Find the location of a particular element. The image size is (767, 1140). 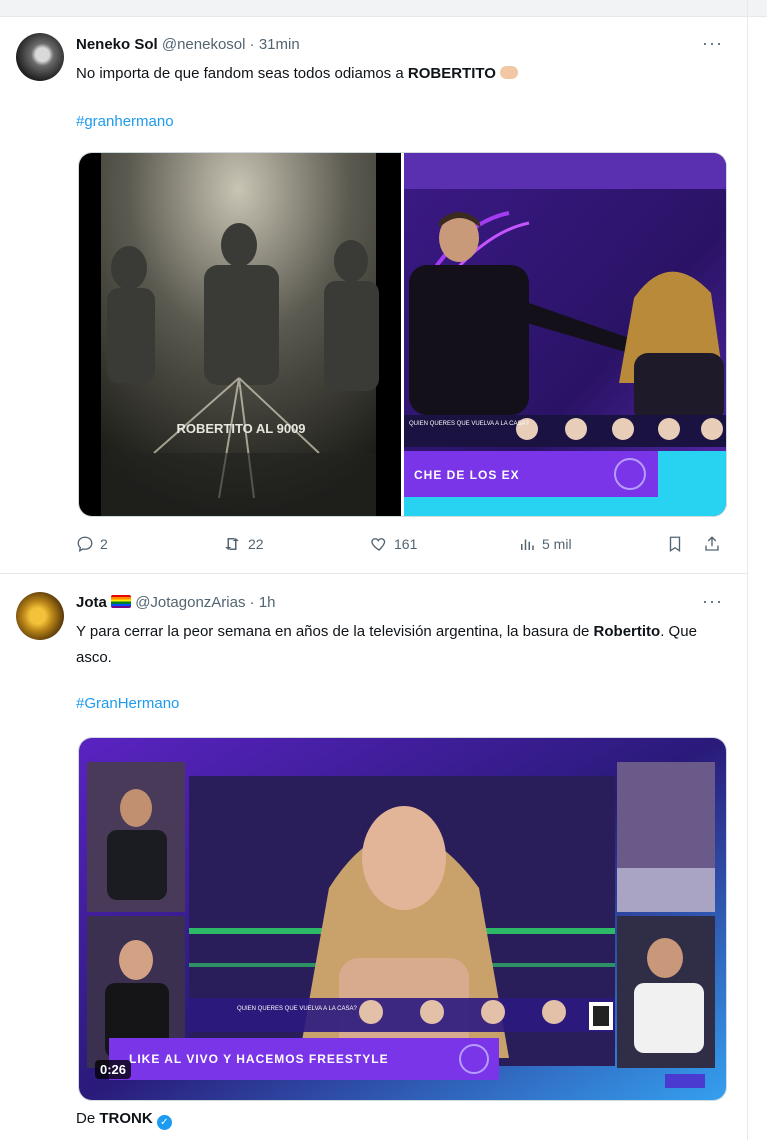

bookmark-button is located at coordinates (675, 544).